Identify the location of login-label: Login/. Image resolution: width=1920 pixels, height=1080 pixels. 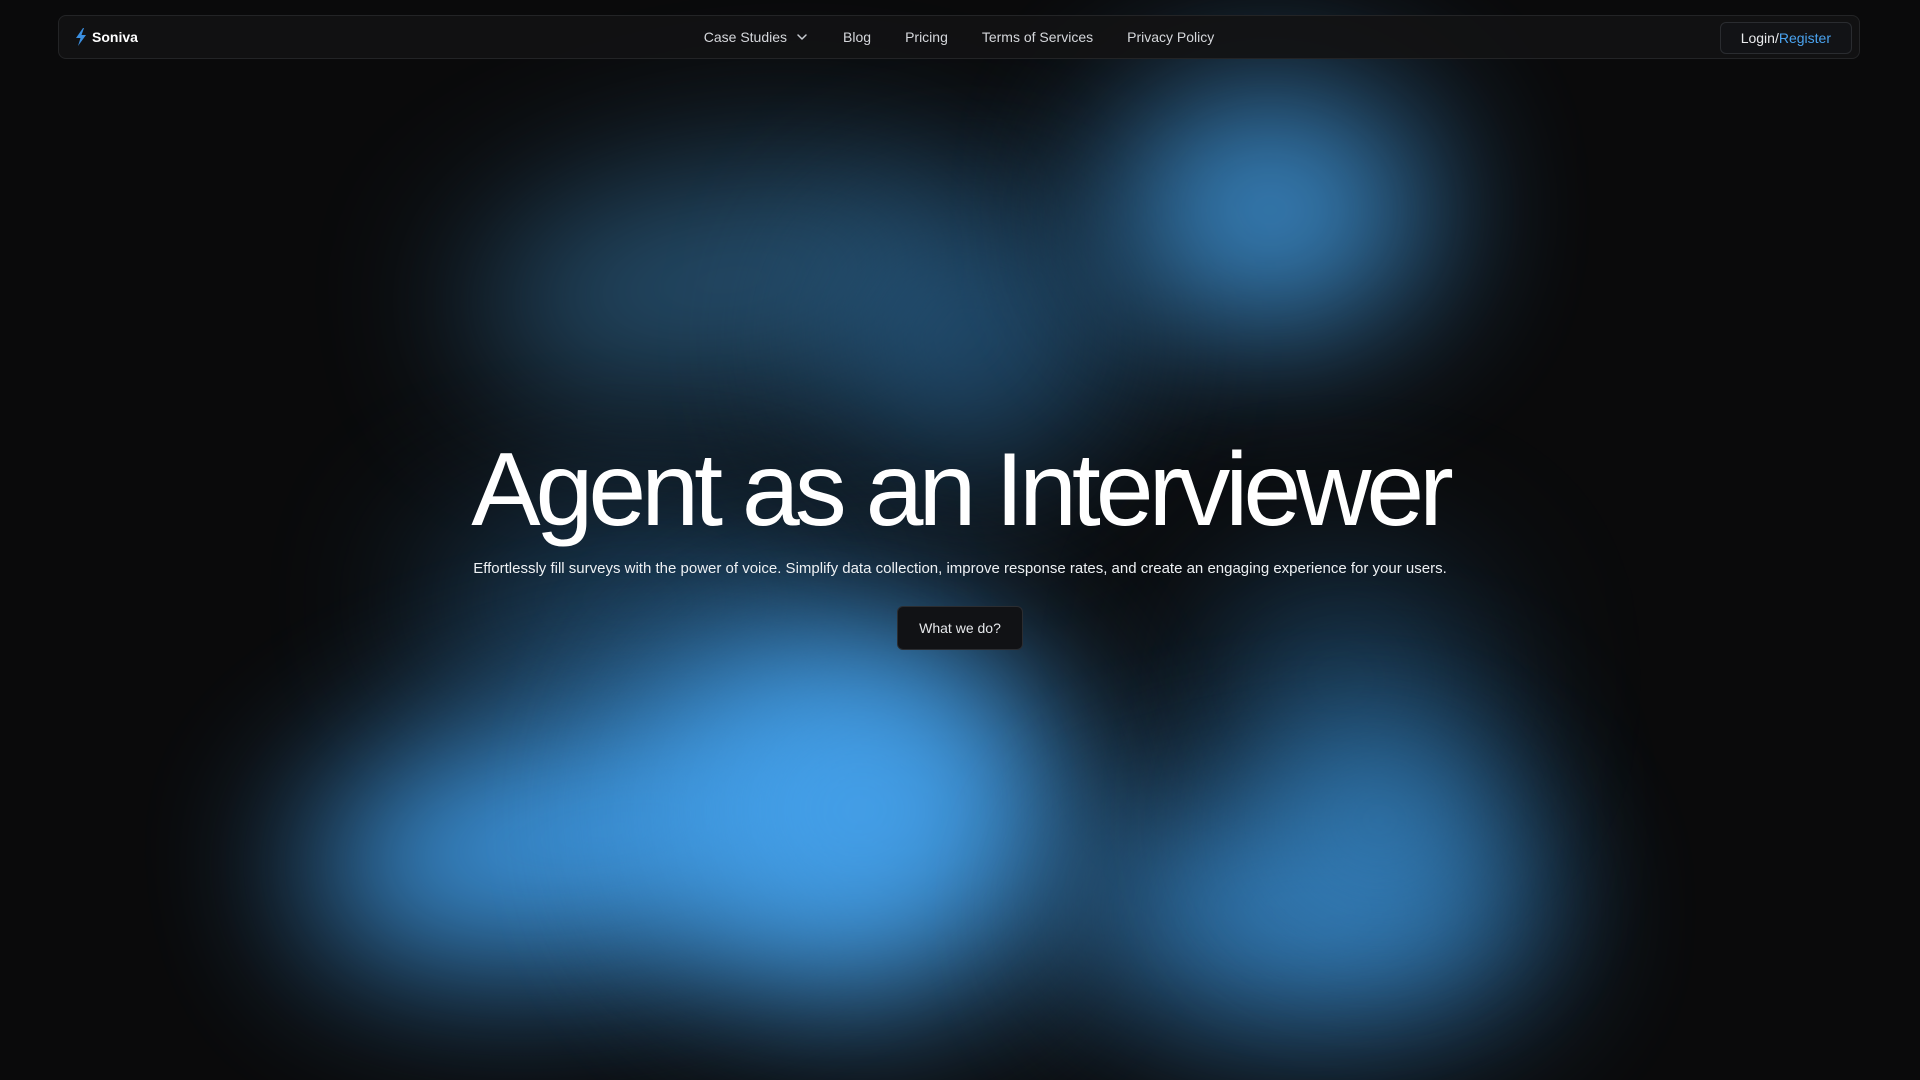
(1759, 38).